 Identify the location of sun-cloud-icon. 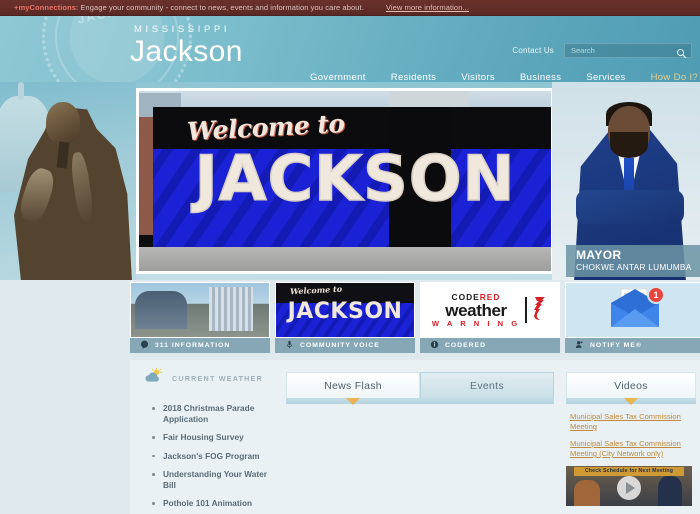
(154, 378).